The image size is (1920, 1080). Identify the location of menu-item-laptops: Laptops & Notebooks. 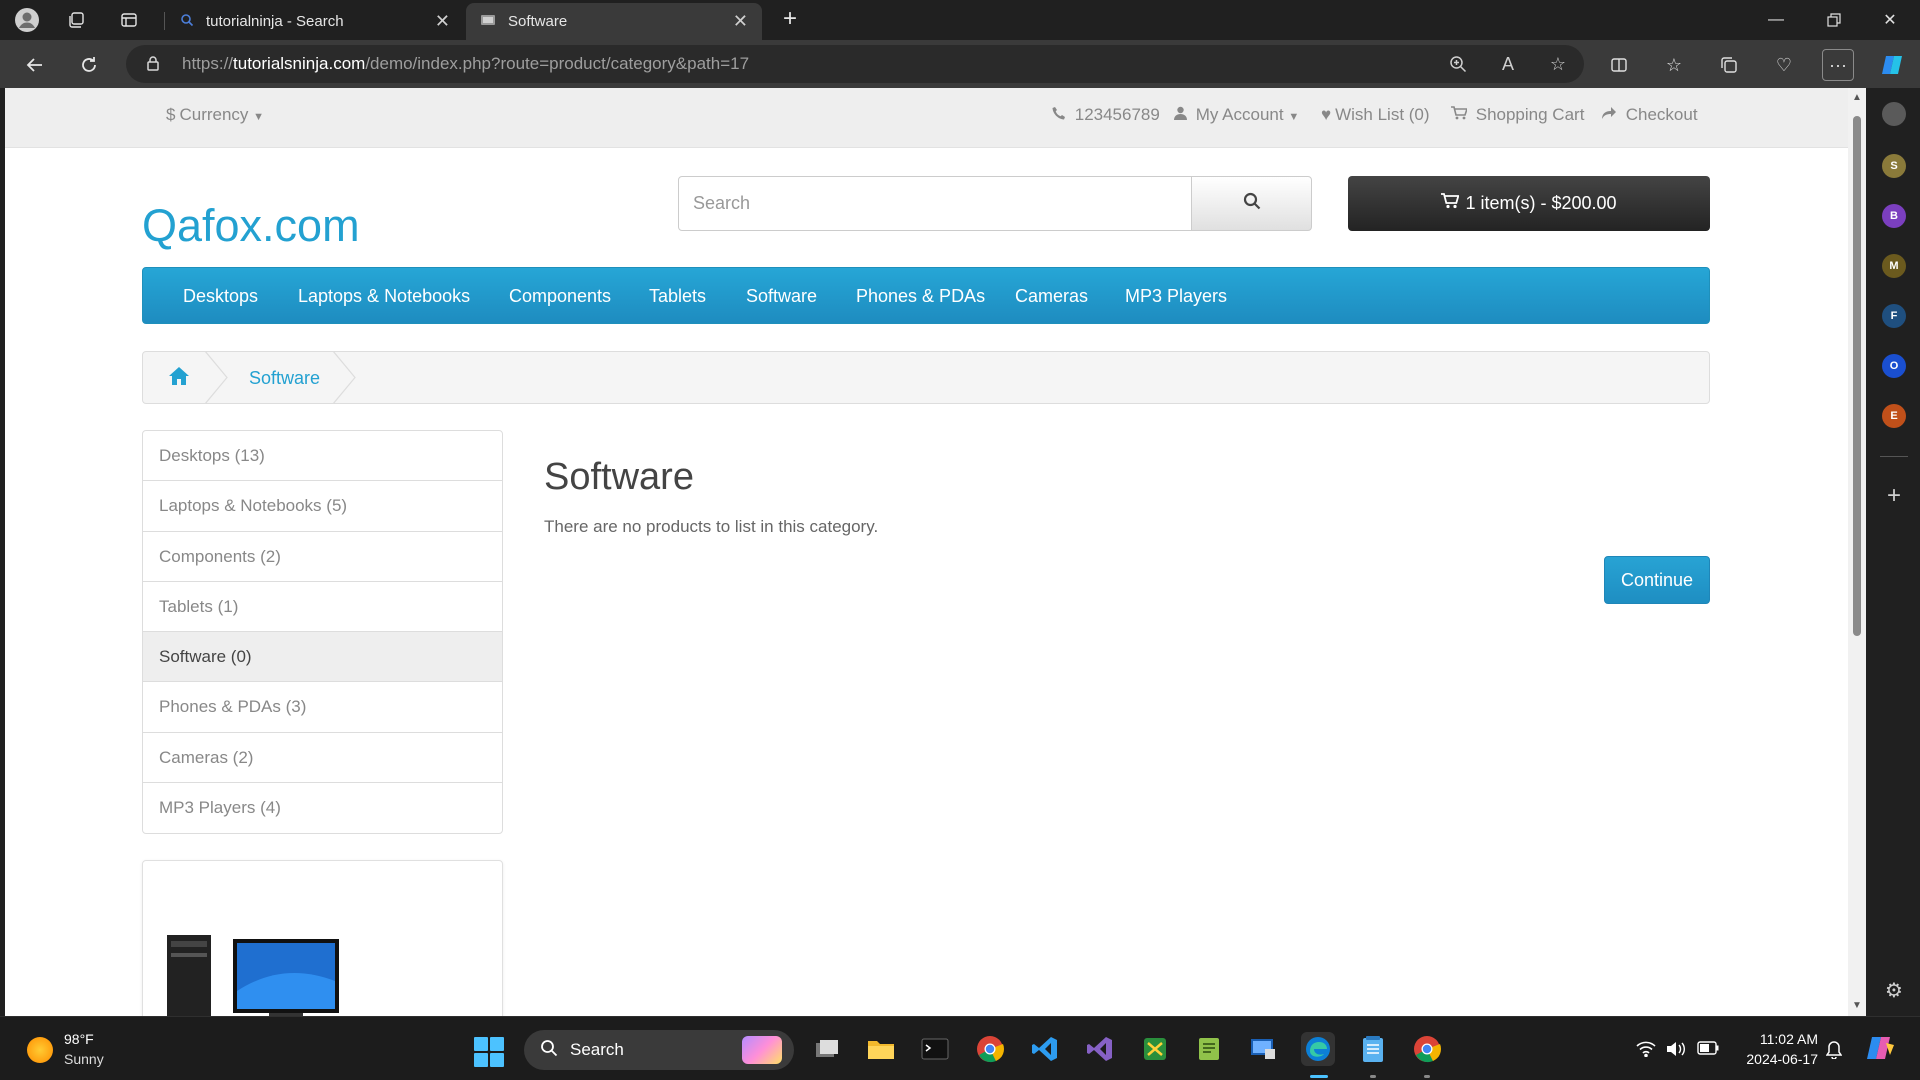
(384, 296).